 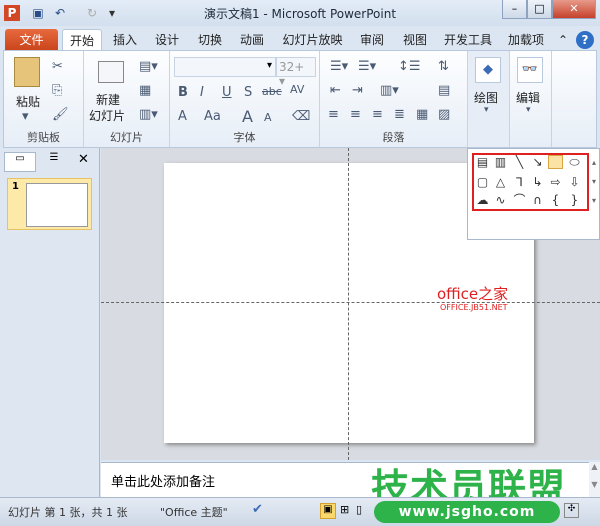 What do you see at coordinates (574, 182) in the screenshot?
I see `down-arrow-shape-icon: ⇩` at bounding box center [574, 182].